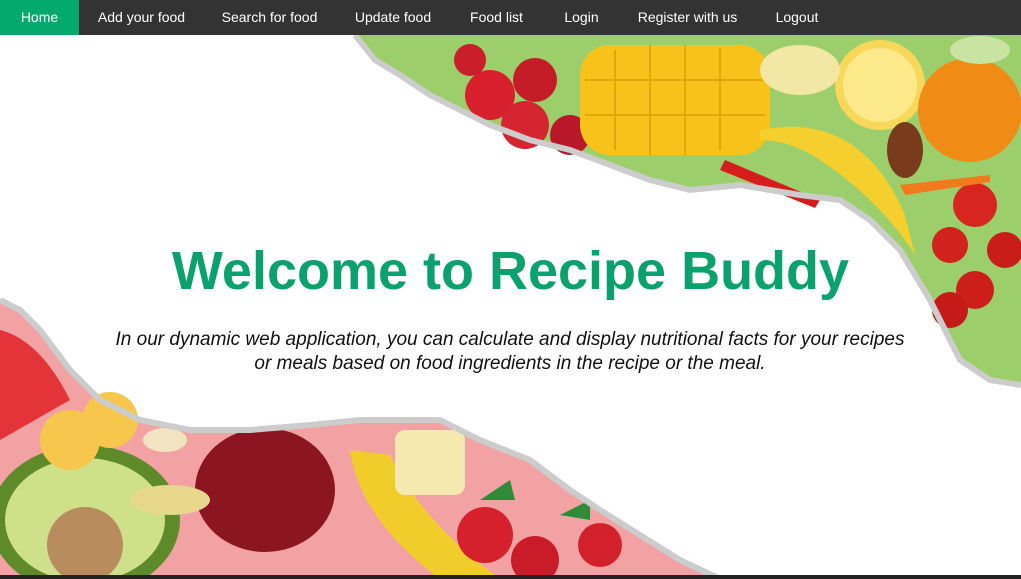 The width and height of the screenshot is (1021, 579). I want to click on nav-add-food-link: Add your food, so click(141, 17).